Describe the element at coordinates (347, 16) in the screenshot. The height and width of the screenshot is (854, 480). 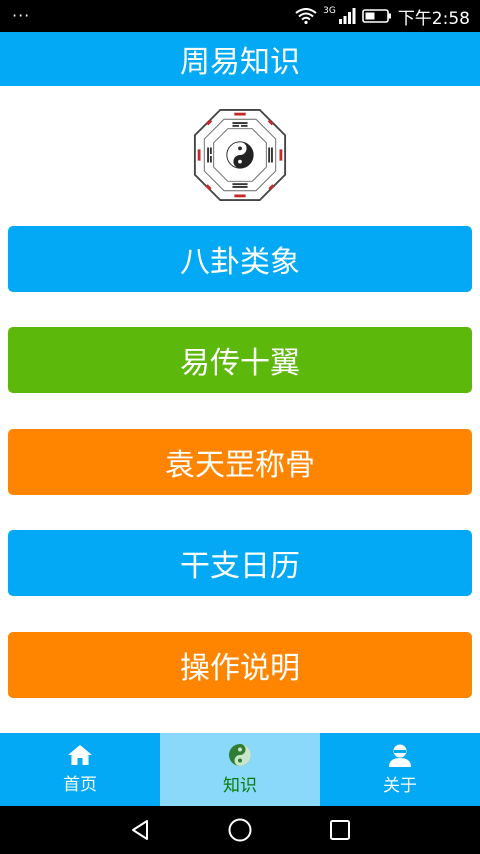
I see `signal-icon` at that location.